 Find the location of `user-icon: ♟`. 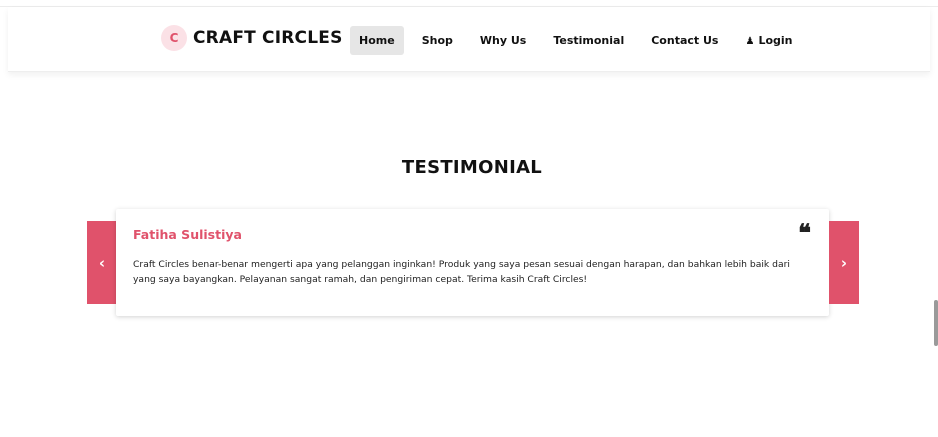

user-icon: ♟ is located at coordinates (750, 41).